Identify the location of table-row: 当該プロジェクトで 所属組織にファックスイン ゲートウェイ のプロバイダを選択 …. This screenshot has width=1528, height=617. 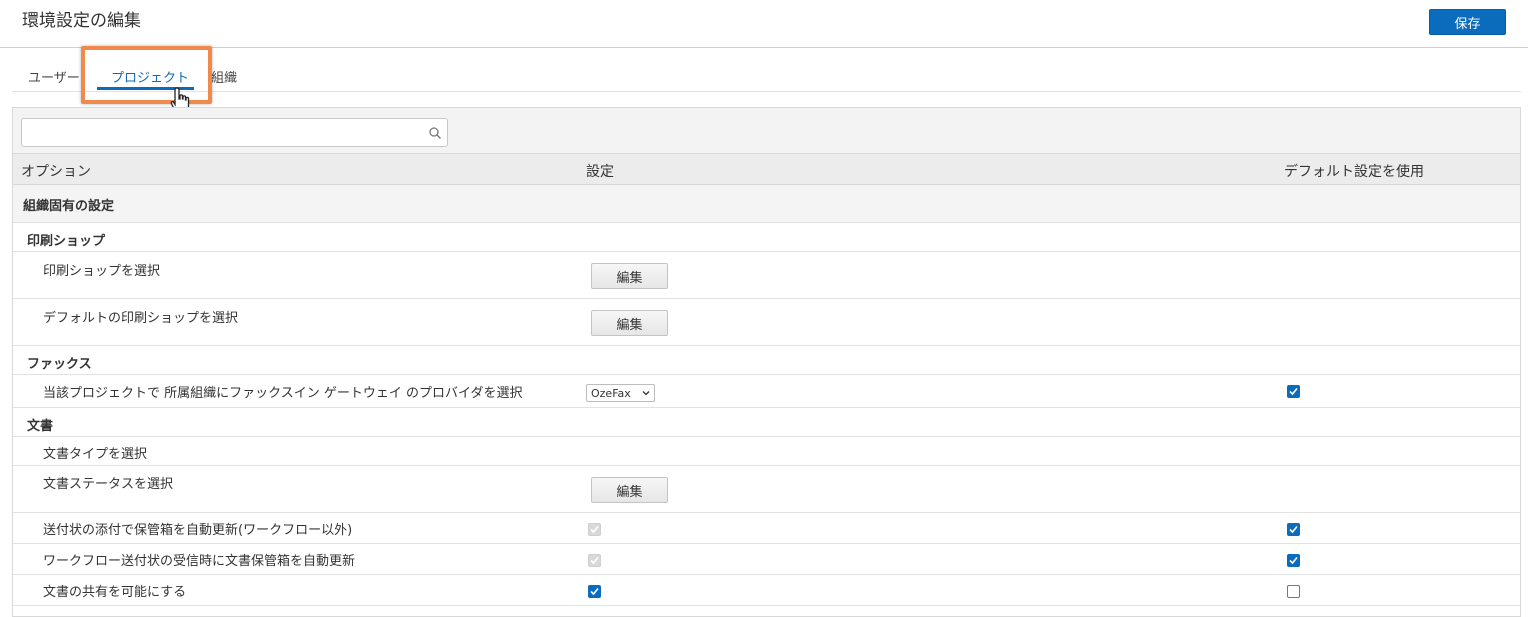
(766, 391).